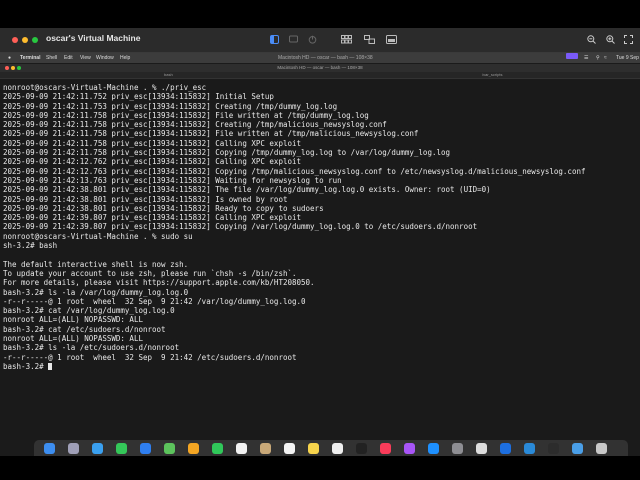  I want to click on terminal-prompt-line: bash-3.2#, so click(294, 366).